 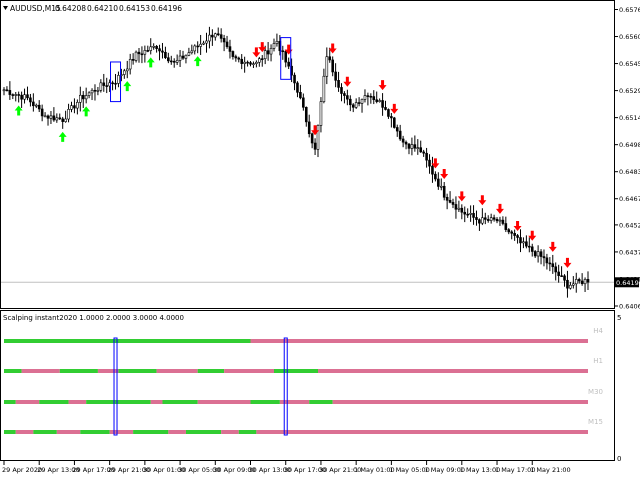 I want to click on y-tick-label: 0.65760, so click(x=629, y=10).